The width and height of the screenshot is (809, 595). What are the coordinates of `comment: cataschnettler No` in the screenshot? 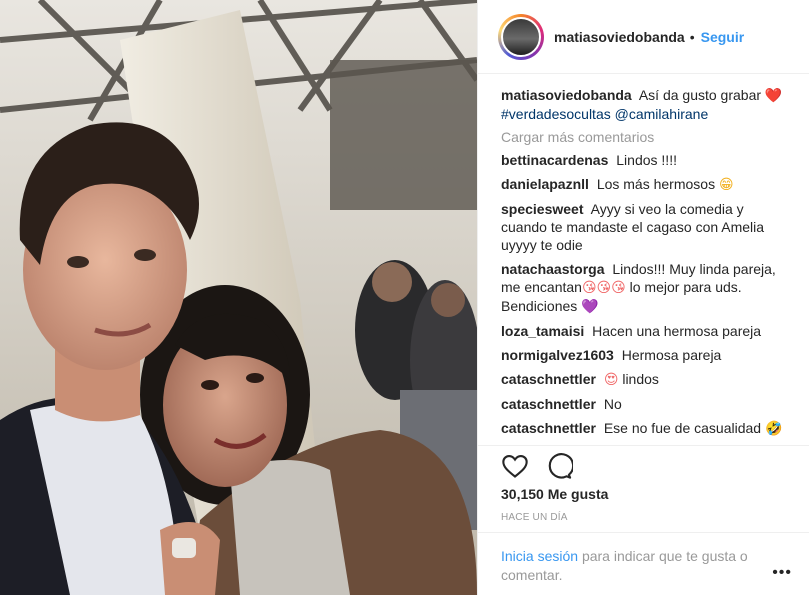 It's located at (646, 404).